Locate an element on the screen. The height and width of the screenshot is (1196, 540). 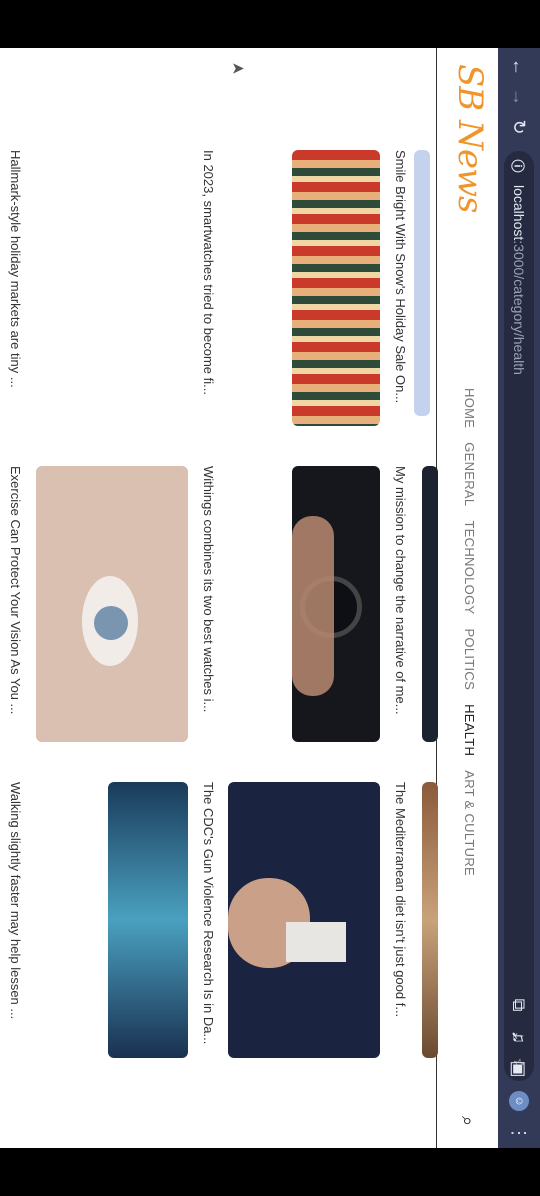
card-image-highlight is located at coordinates (422, 283).